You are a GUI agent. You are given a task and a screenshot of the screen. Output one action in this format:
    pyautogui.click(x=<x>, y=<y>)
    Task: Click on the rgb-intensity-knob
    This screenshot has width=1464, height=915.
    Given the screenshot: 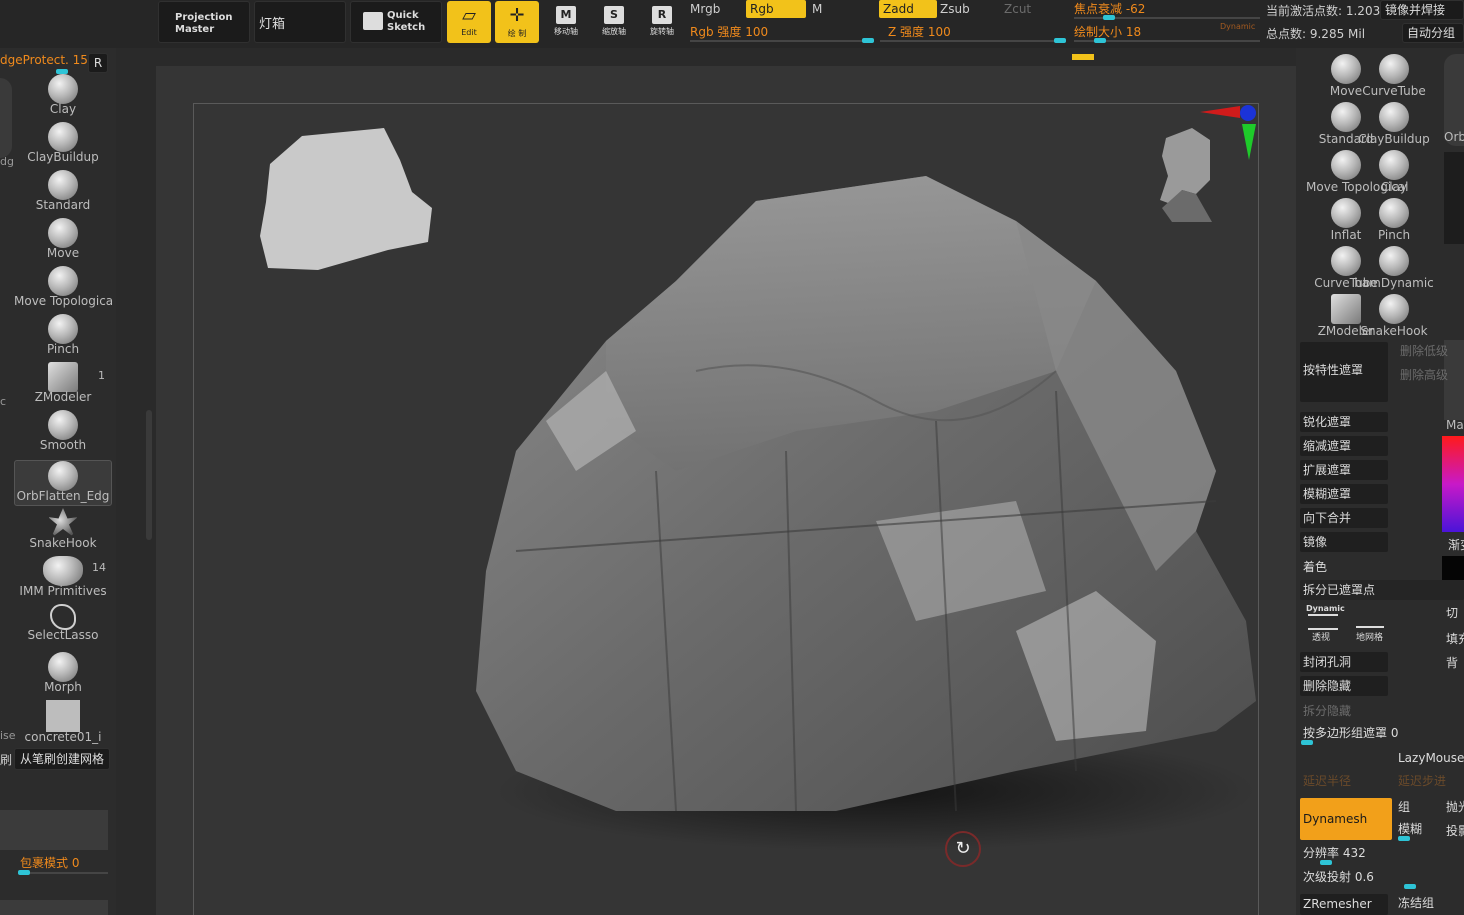 What is the action you would take?
    pyautogui.click(x=868, y=40)
    